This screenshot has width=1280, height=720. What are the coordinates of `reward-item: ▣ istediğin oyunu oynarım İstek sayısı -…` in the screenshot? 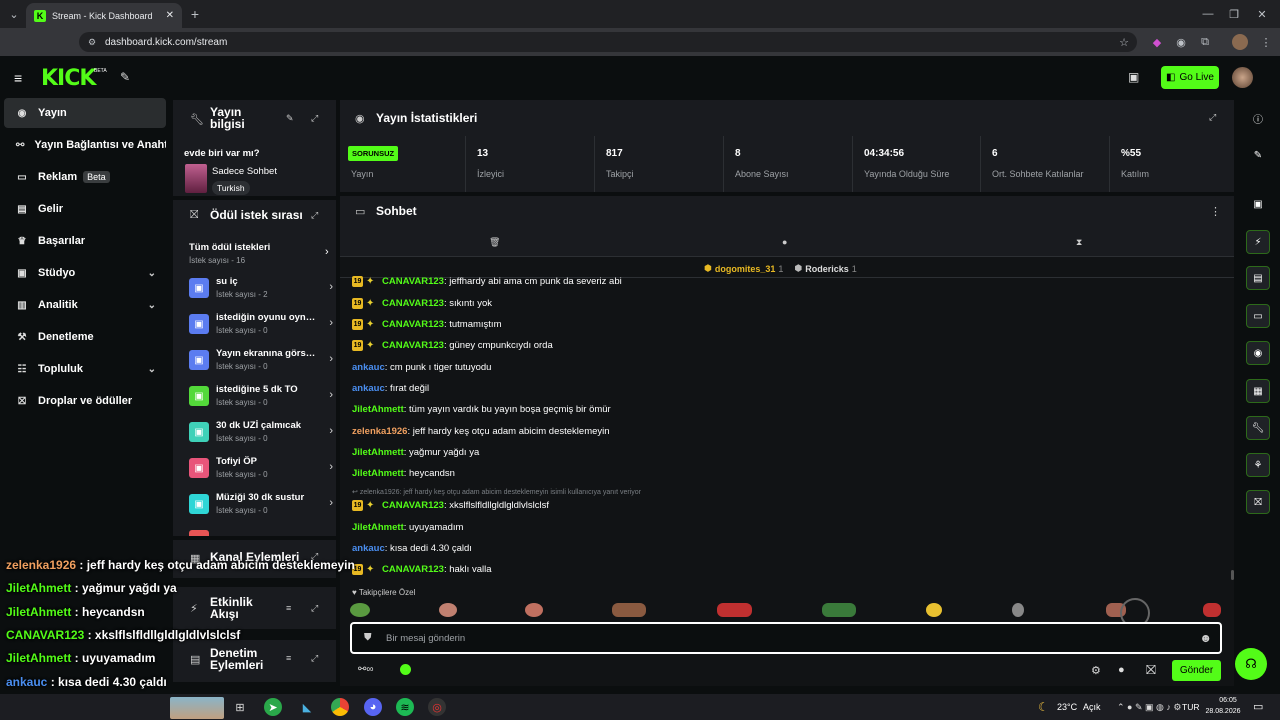 It's located at (261, 327).